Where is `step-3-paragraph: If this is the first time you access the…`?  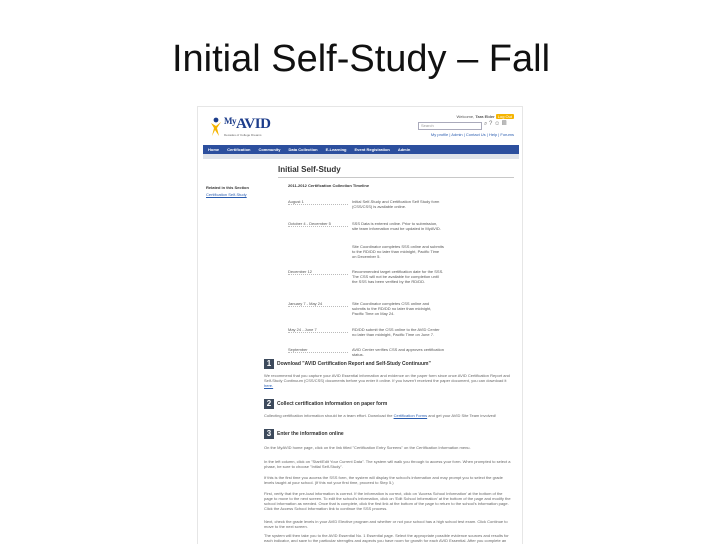
step-3-paragraph: If this is the first time you access the… is located at coordinates (383, 480).